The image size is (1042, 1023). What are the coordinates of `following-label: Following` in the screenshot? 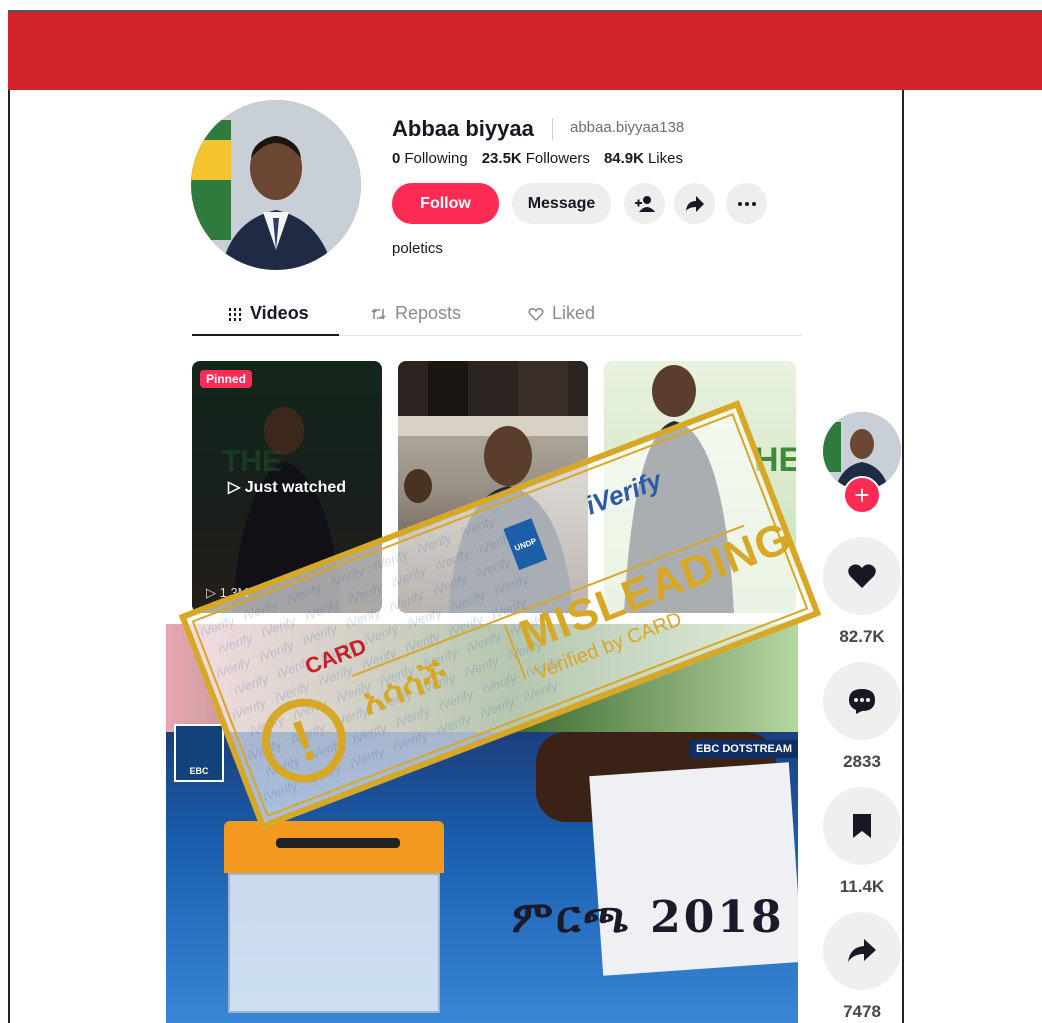 It's located at (436, 158).